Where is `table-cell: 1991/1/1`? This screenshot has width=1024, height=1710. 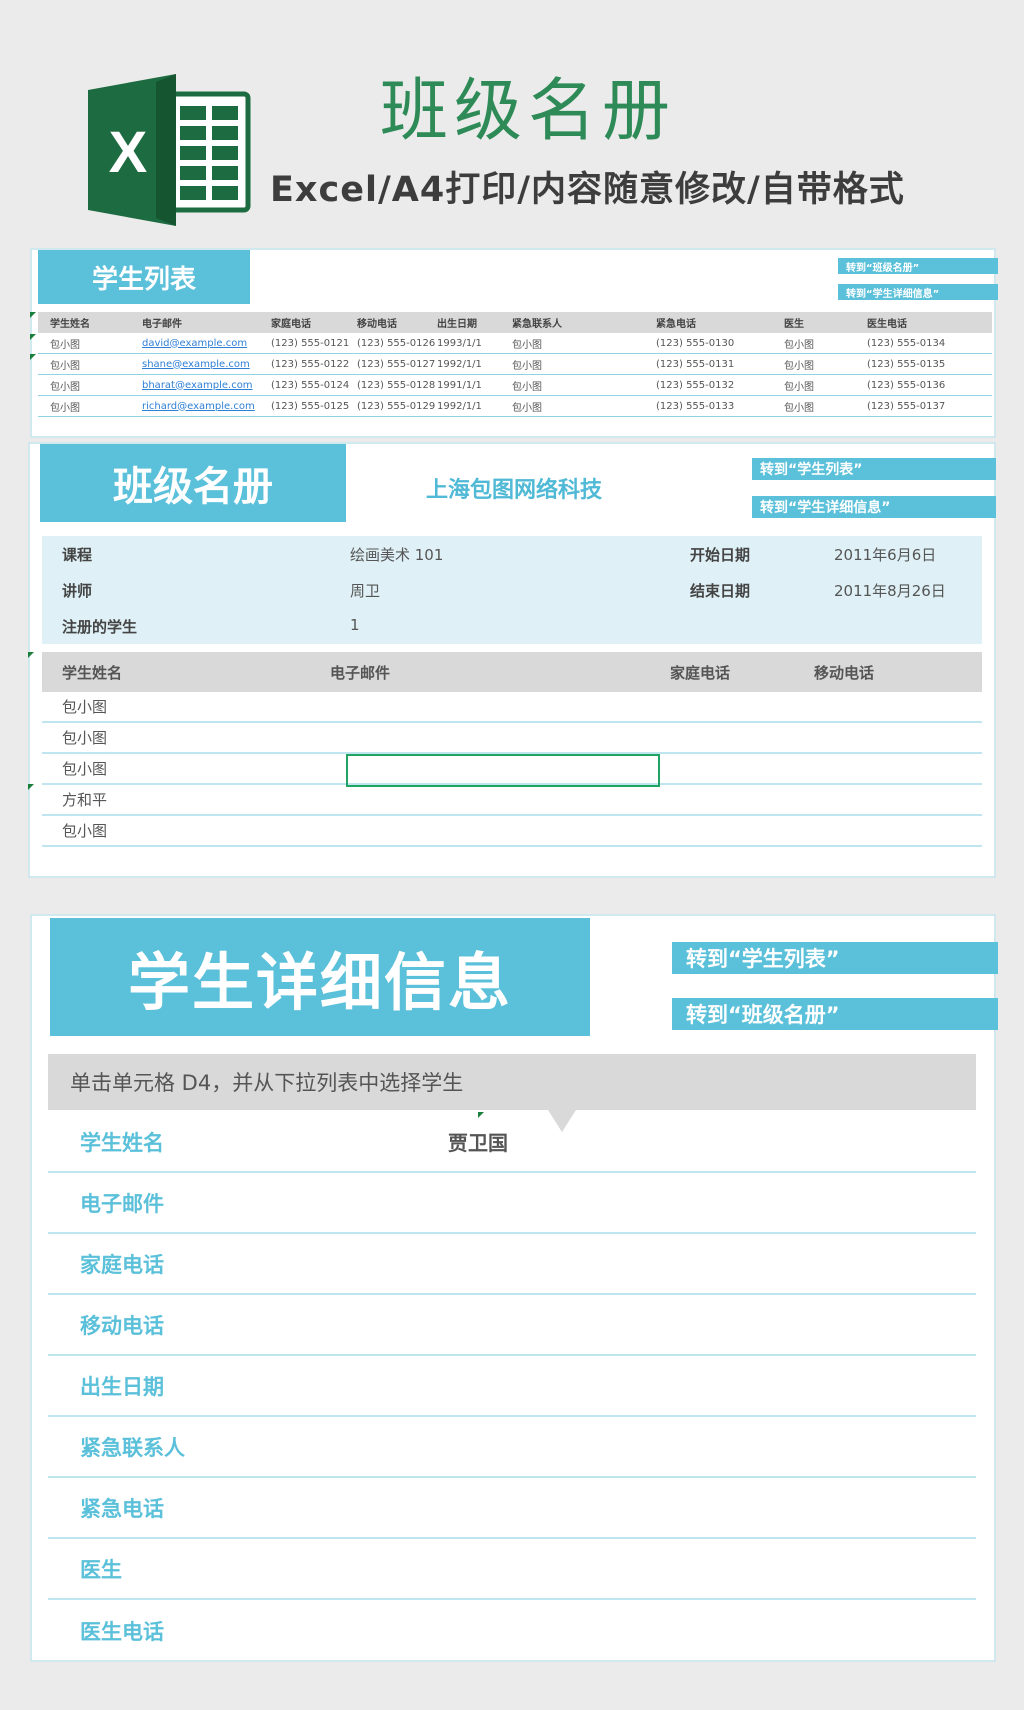 table-cell: 1991/1/1 is located at coordinates (474, 385).